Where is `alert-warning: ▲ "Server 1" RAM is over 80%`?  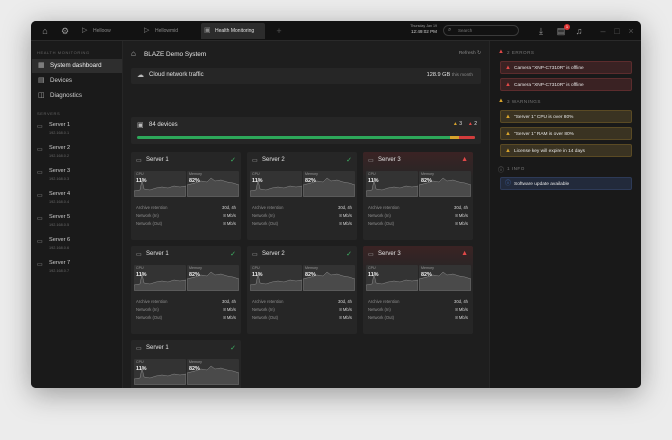 alert-warning: ▲ "Server 1" RAM is over 80% is located at coordinates (566, 133).